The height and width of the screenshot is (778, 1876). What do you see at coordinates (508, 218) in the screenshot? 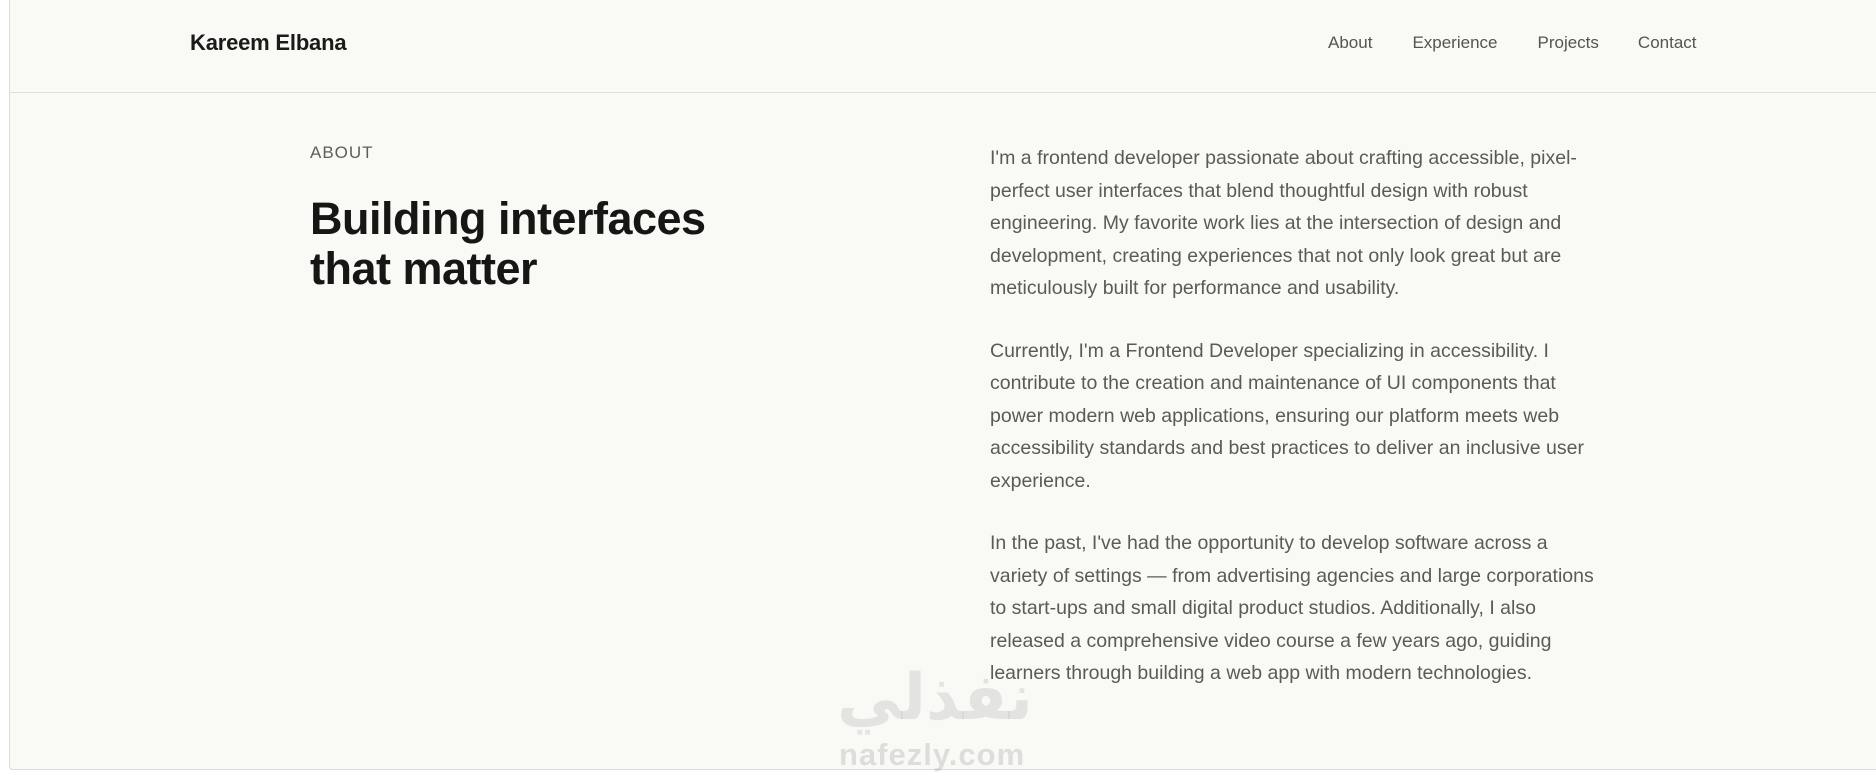
I see `headline-line-1: Building interfaces` at bounding box center [508, 218].